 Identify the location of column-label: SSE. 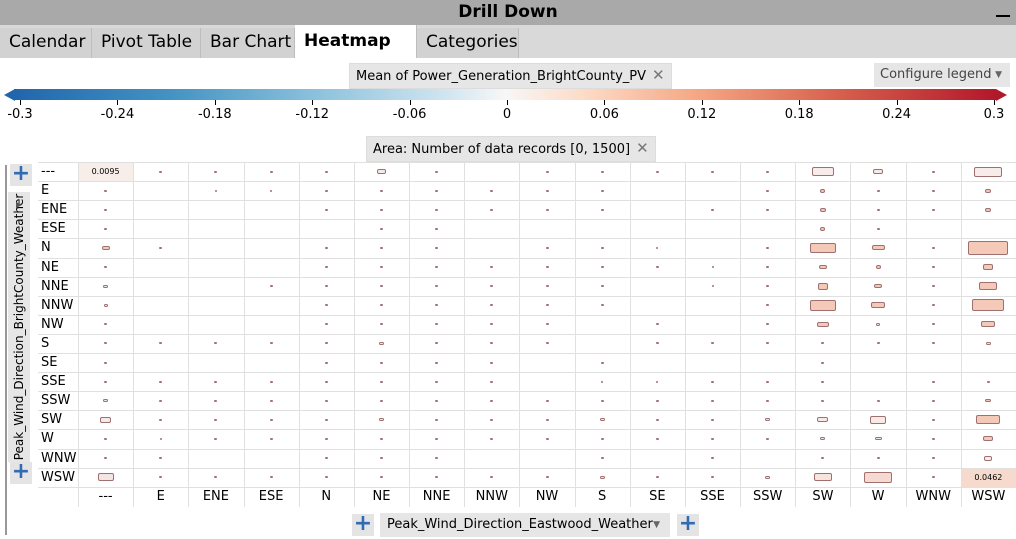
(712, 496).